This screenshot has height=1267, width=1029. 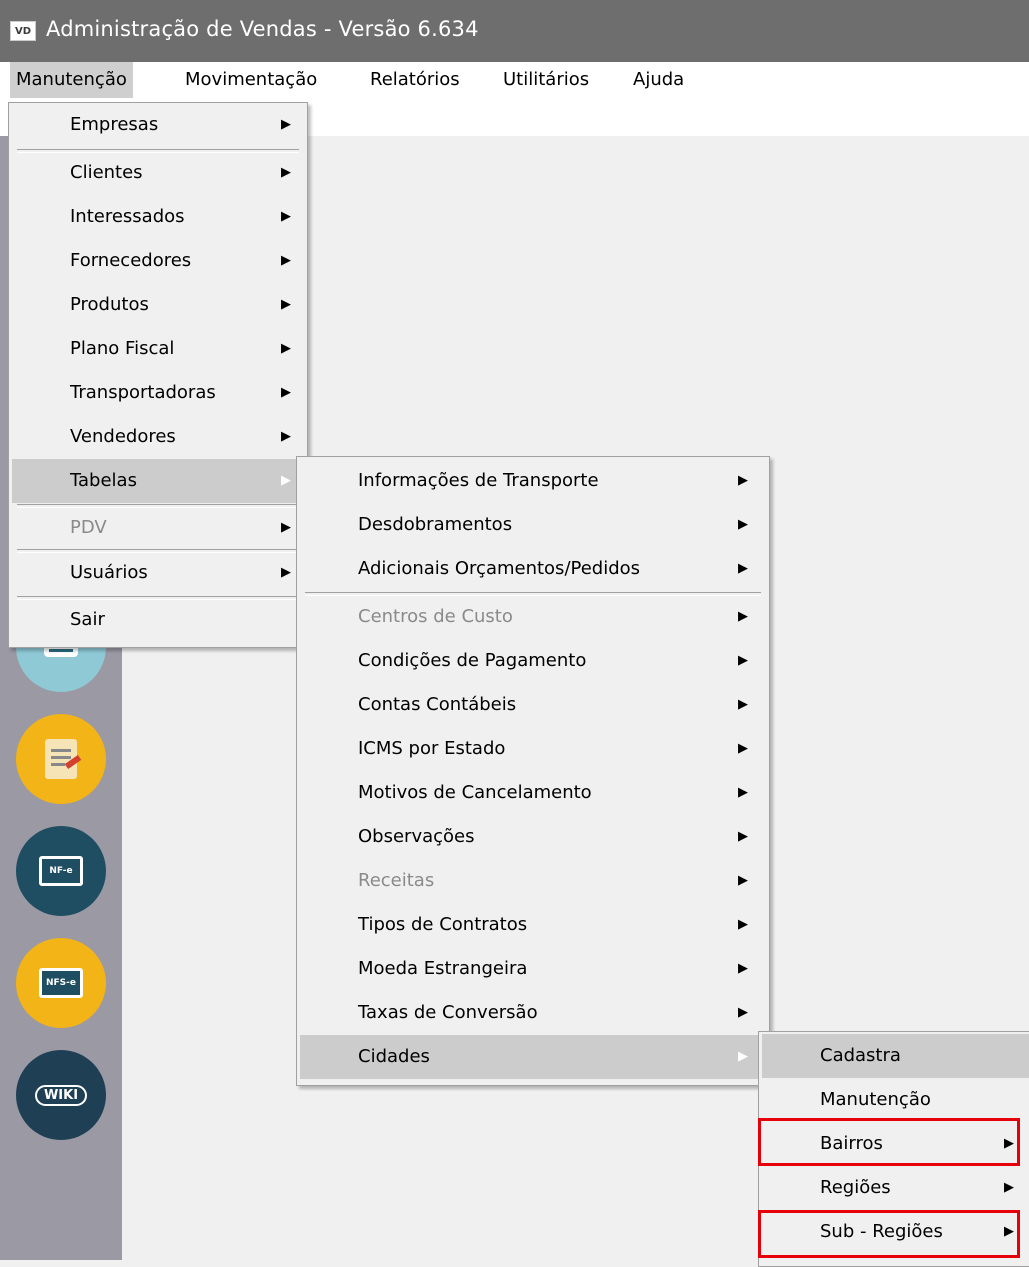 What do you see at coordinates (894, 1100) in the screenshot?
I see `menu-item-manutencao: Manutenção` at bounding box center [894, 1100].